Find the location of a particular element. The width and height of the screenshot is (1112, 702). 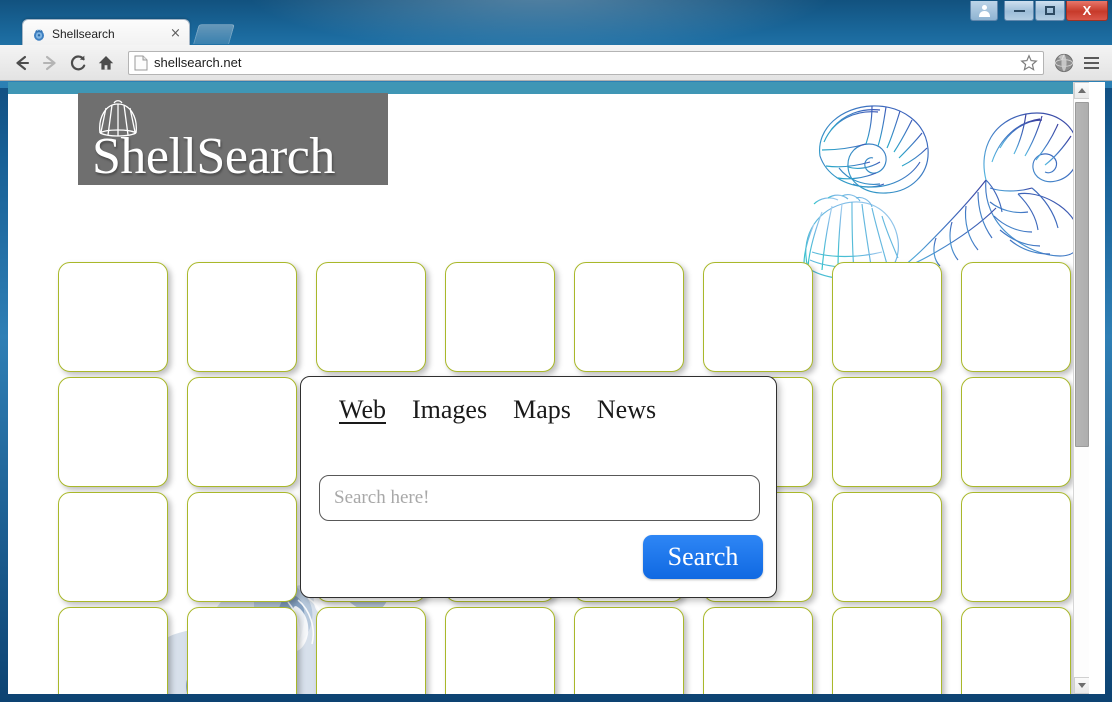

search-tab-news: News is located at coordinates (626, 410).